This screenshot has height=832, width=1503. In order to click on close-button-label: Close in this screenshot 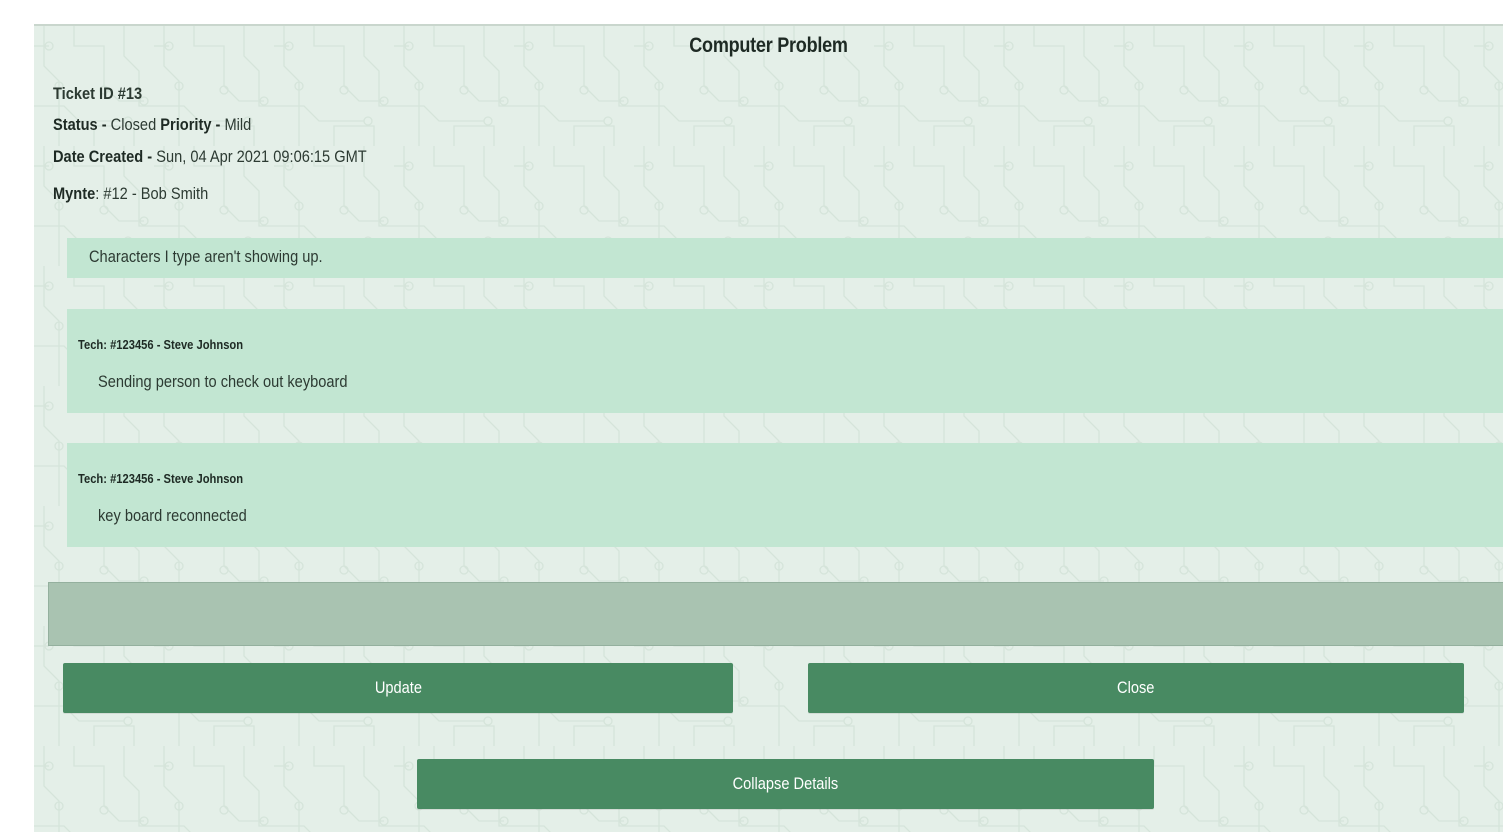, I will do `click(1136, 687)`.